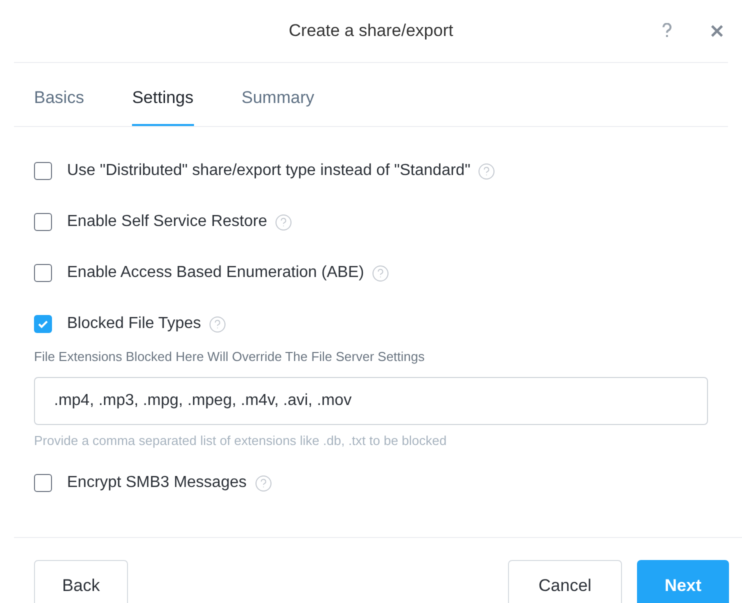 The height and width of the screenshot is (603, 742). Describe the element at coordinates (717, 31) in the screenshot. I see `close-icon` at that location.